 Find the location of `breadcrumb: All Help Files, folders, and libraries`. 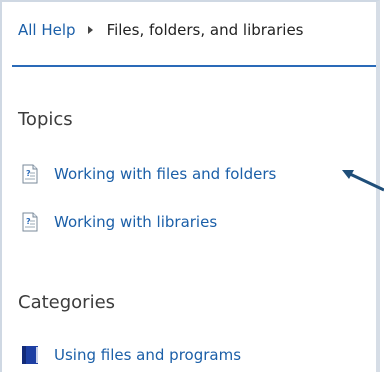

breadcrumb: All Help Files, folders, and libraries is located at coordinates (161, 30).